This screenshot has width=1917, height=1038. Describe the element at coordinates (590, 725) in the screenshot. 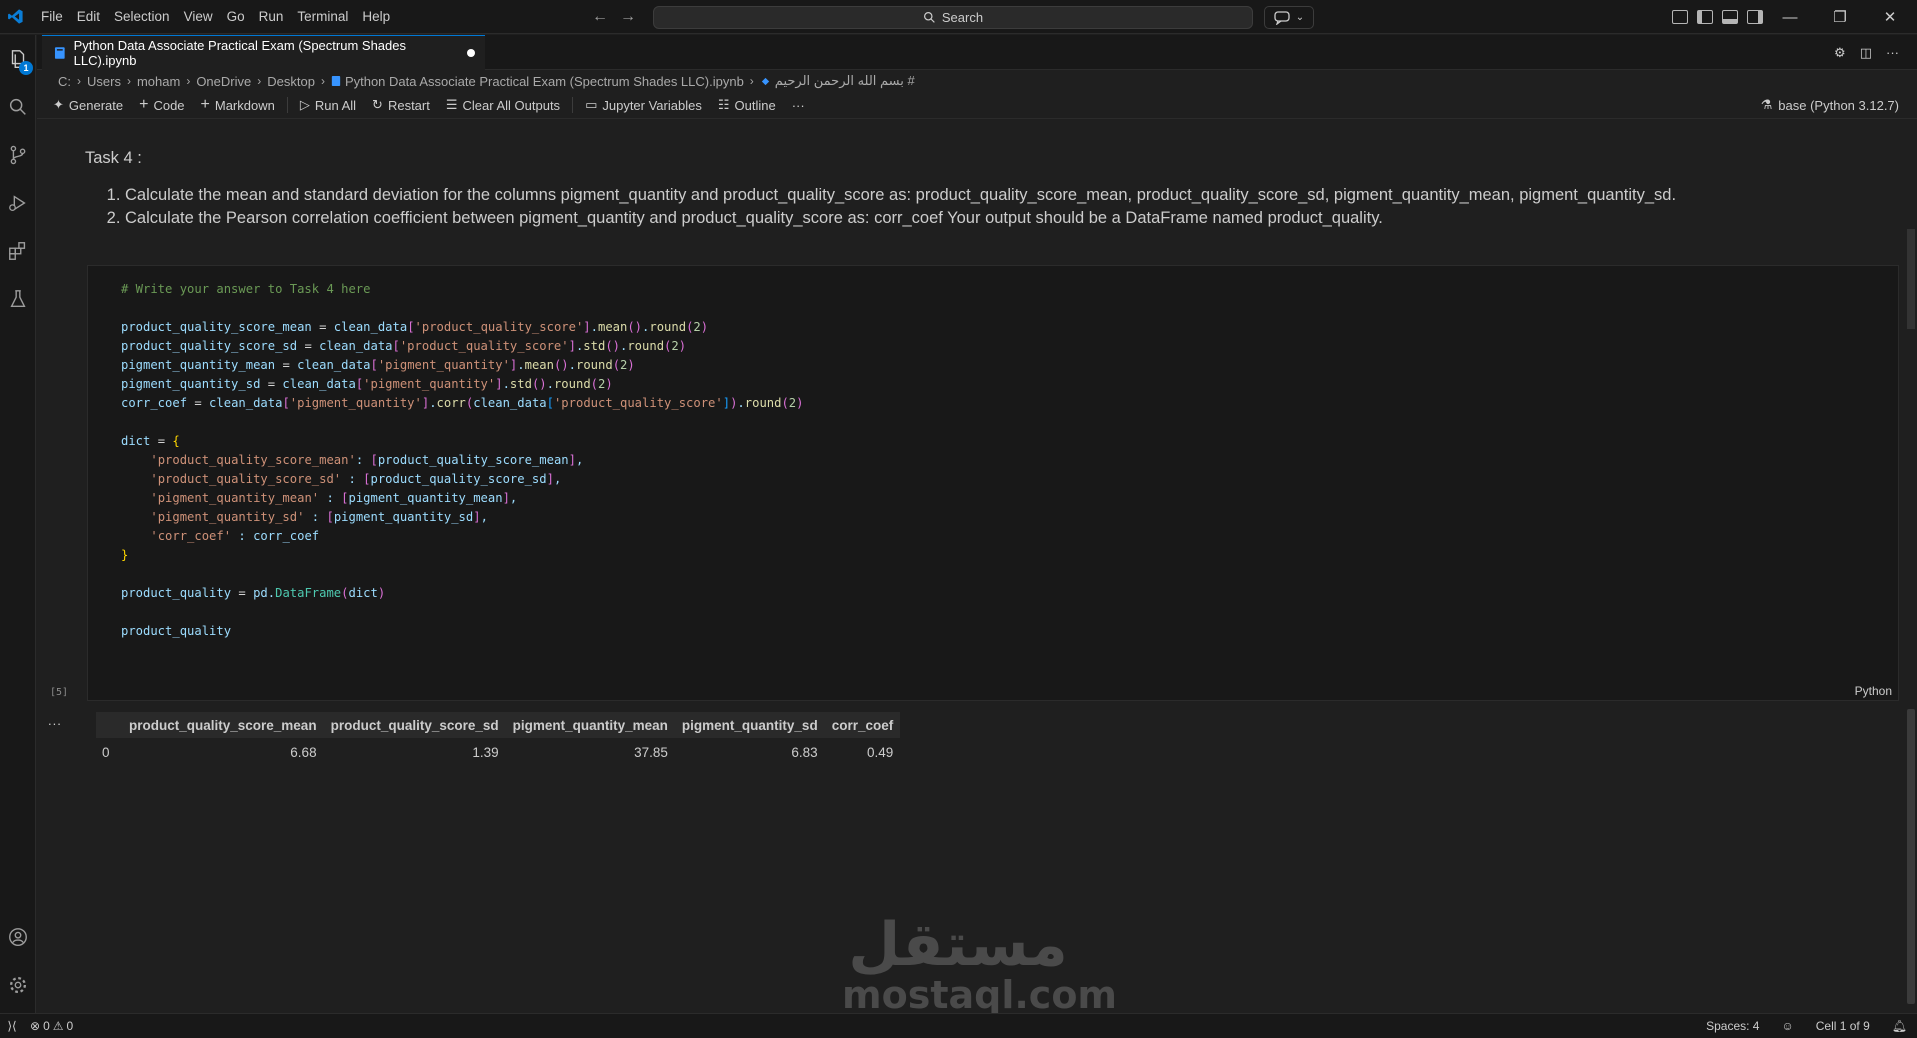

I see `column-header: pigment_quantity_mean` at that location.